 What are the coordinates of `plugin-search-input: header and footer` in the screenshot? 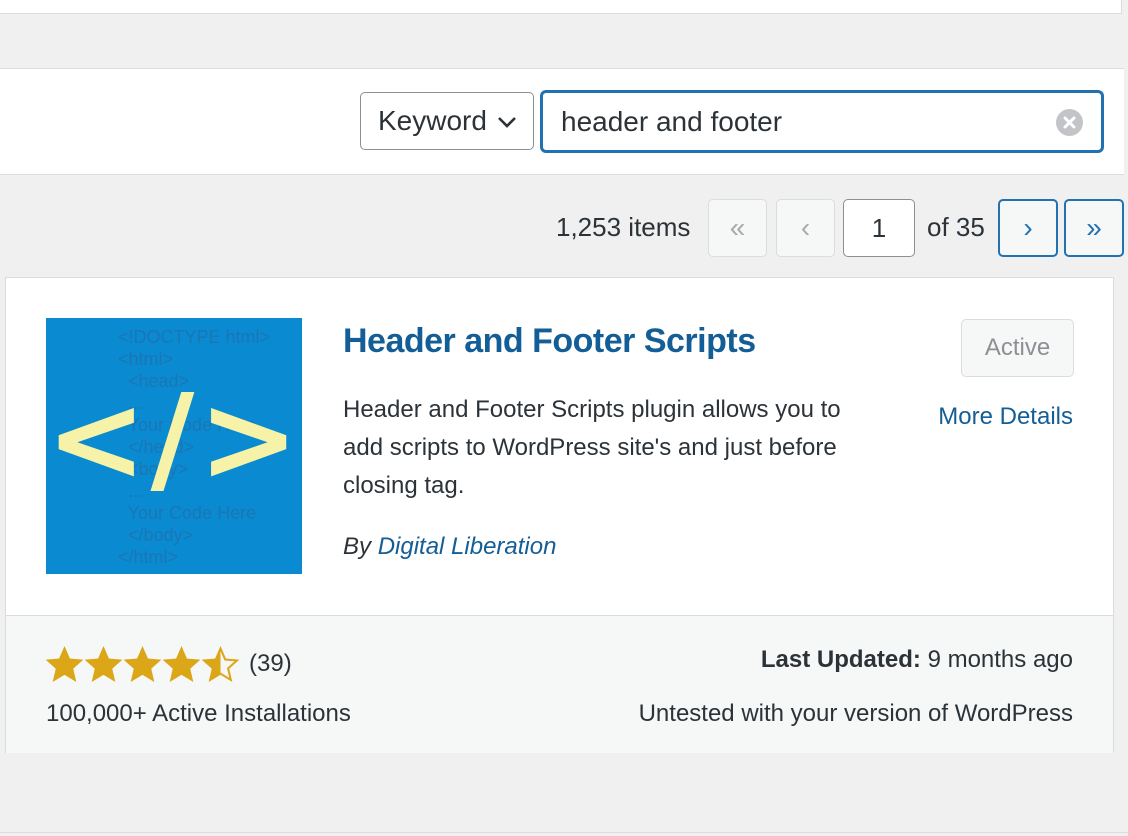 It's located at (822, 121).